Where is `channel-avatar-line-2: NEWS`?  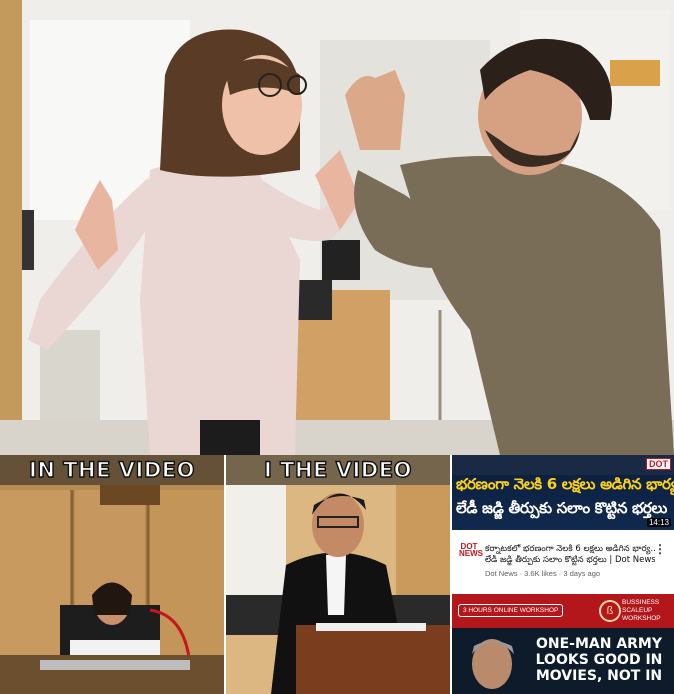
channel-avatar-line-2: NEWS is located at coordinates (471, 553).